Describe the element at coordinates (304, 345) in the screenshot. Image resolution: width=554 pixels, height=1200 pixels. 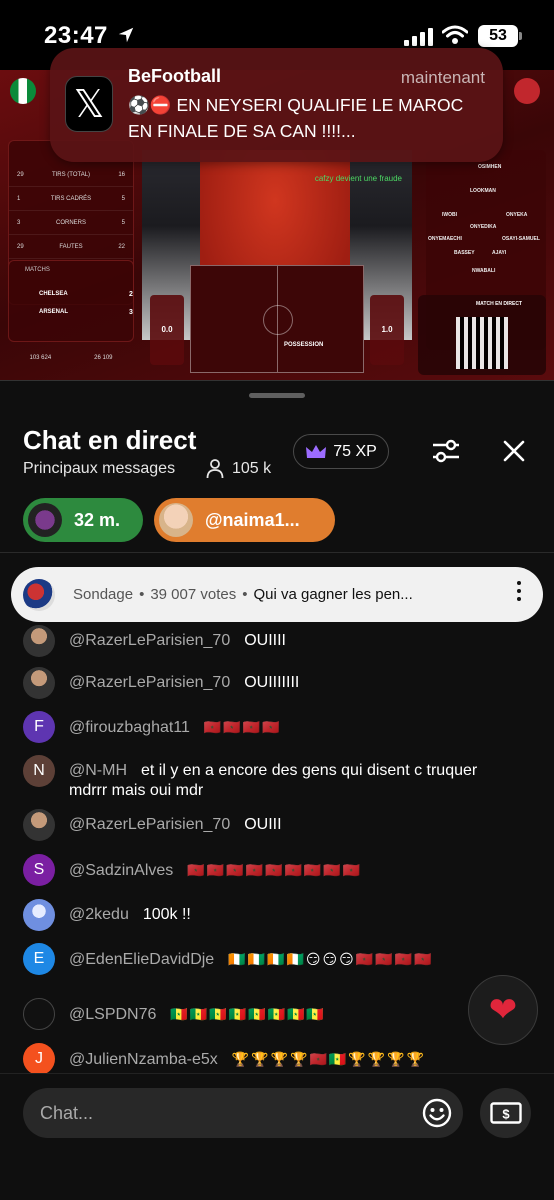
I see `possession-label: POSSESSION` at that location.